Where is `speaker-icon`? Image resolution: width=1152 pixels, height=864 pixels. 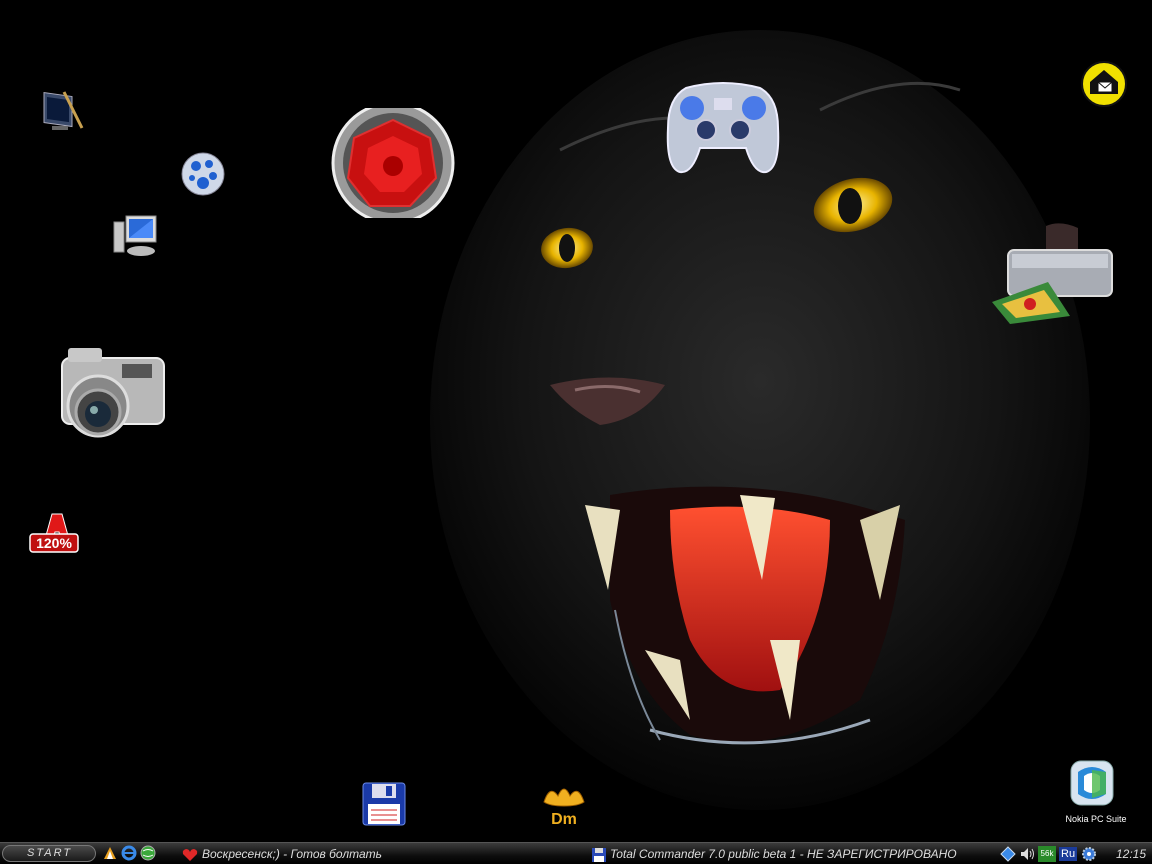 speaker-icon is located at coordinates (393, 163).